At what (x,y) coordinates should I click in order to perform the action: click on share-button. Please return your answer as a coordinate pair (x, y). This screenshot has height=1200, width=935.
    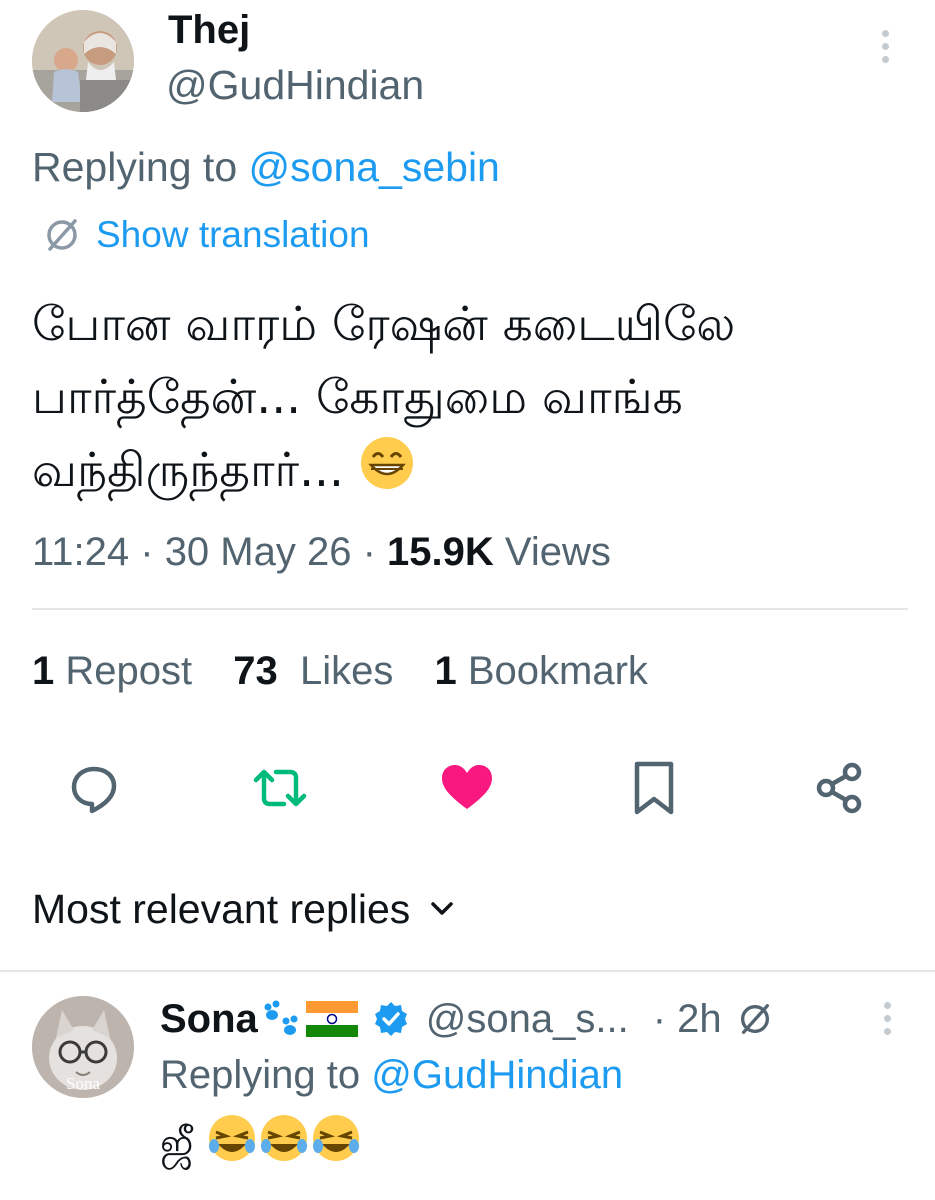
    Looking at the image, I should click on (840, 788).